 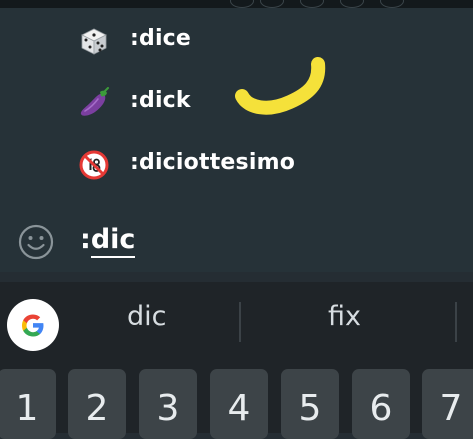 I want to click on emoji-suggestion-no-under-18: :diciottesimo, so click(x=236, y=165).